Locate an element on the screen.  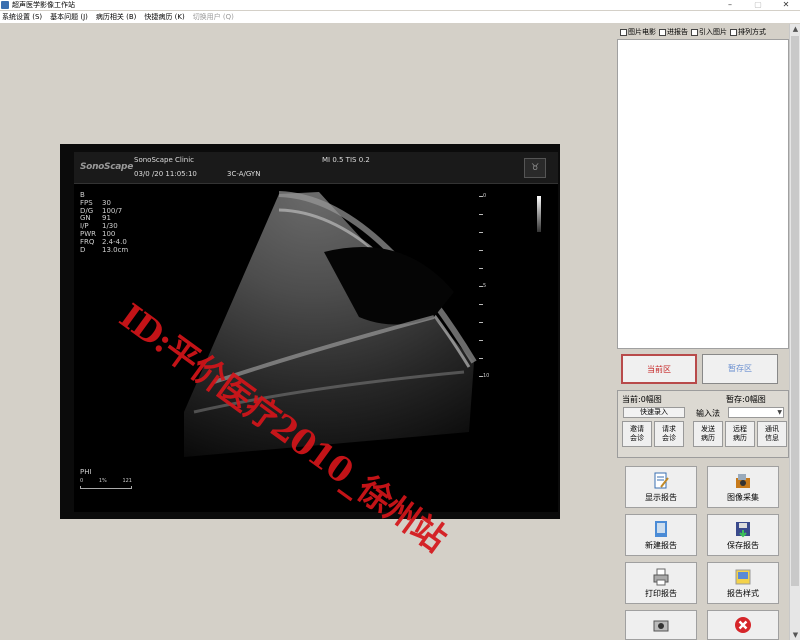
menu-case-related: 病历相关 (B) is located at coordinates (116, 17).